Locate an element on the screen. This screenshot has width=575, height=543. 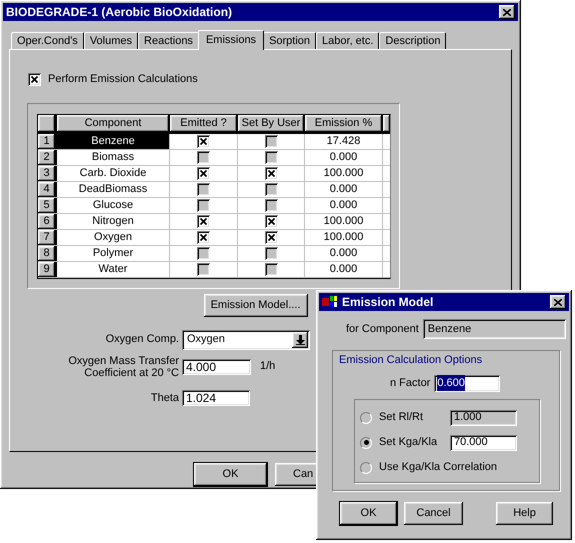
down-arrow-icon is located at coordinates (300, 339).